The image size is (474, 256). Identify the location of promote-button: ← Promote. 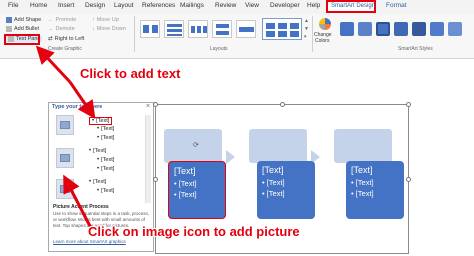
(62, 20).